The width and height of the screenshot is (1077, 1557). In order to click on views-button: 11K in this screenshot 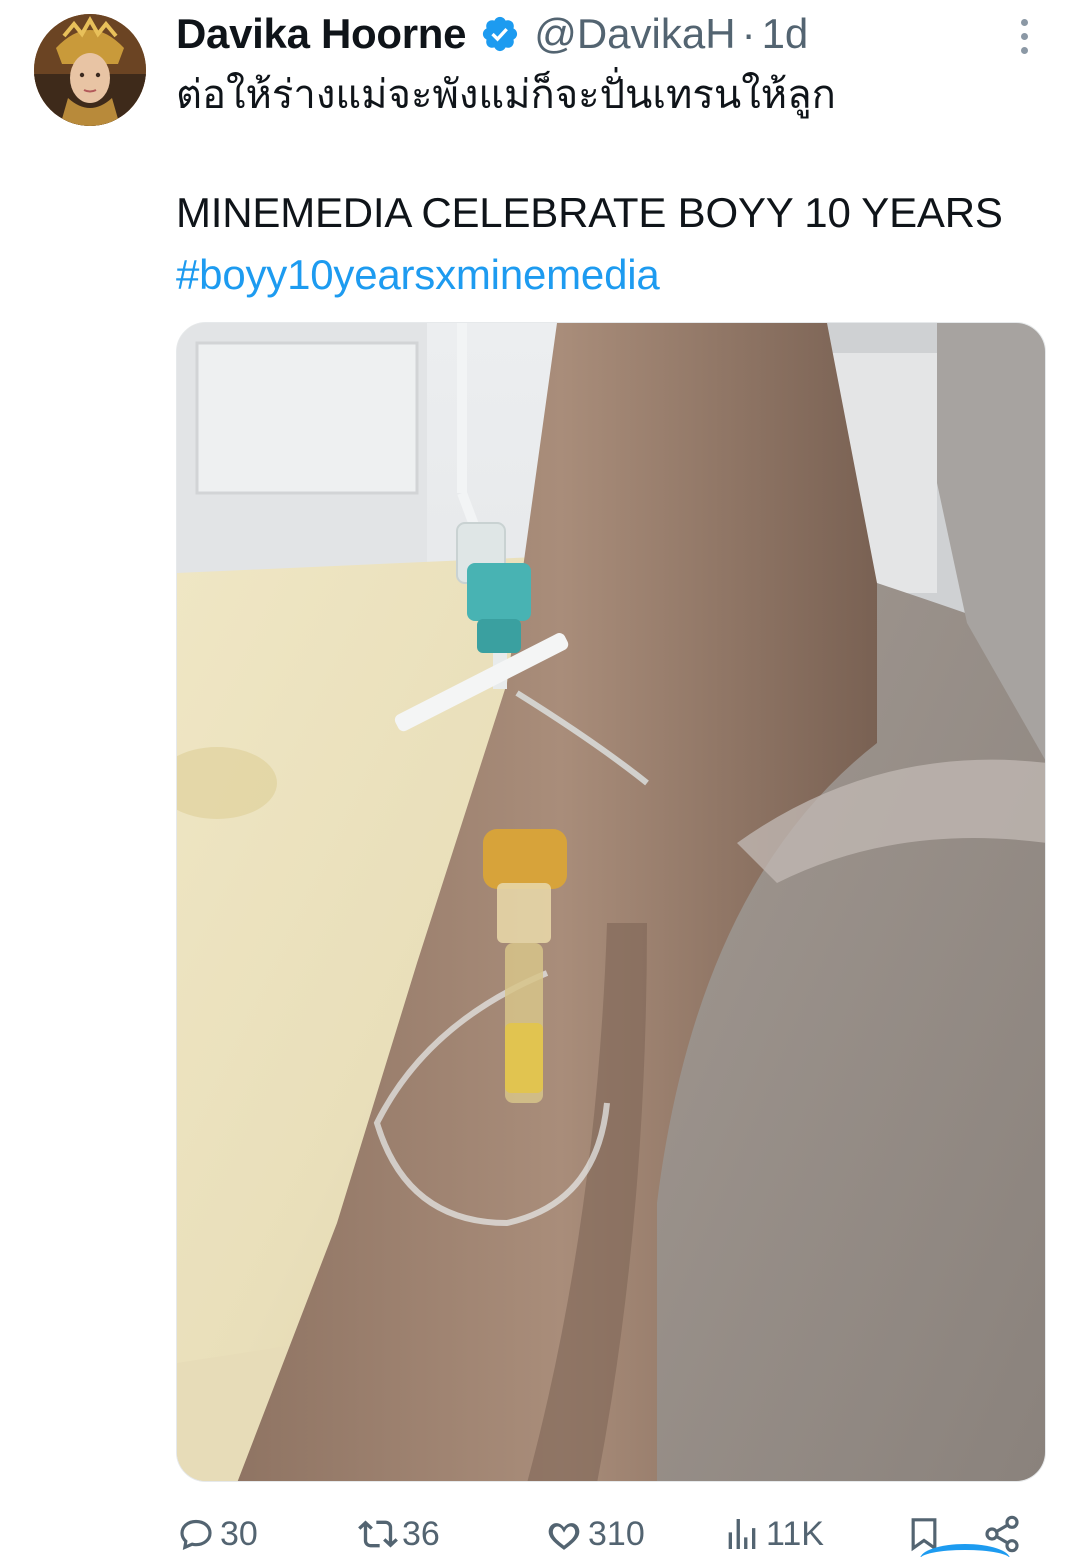, I will do `click(773, 1531)`.